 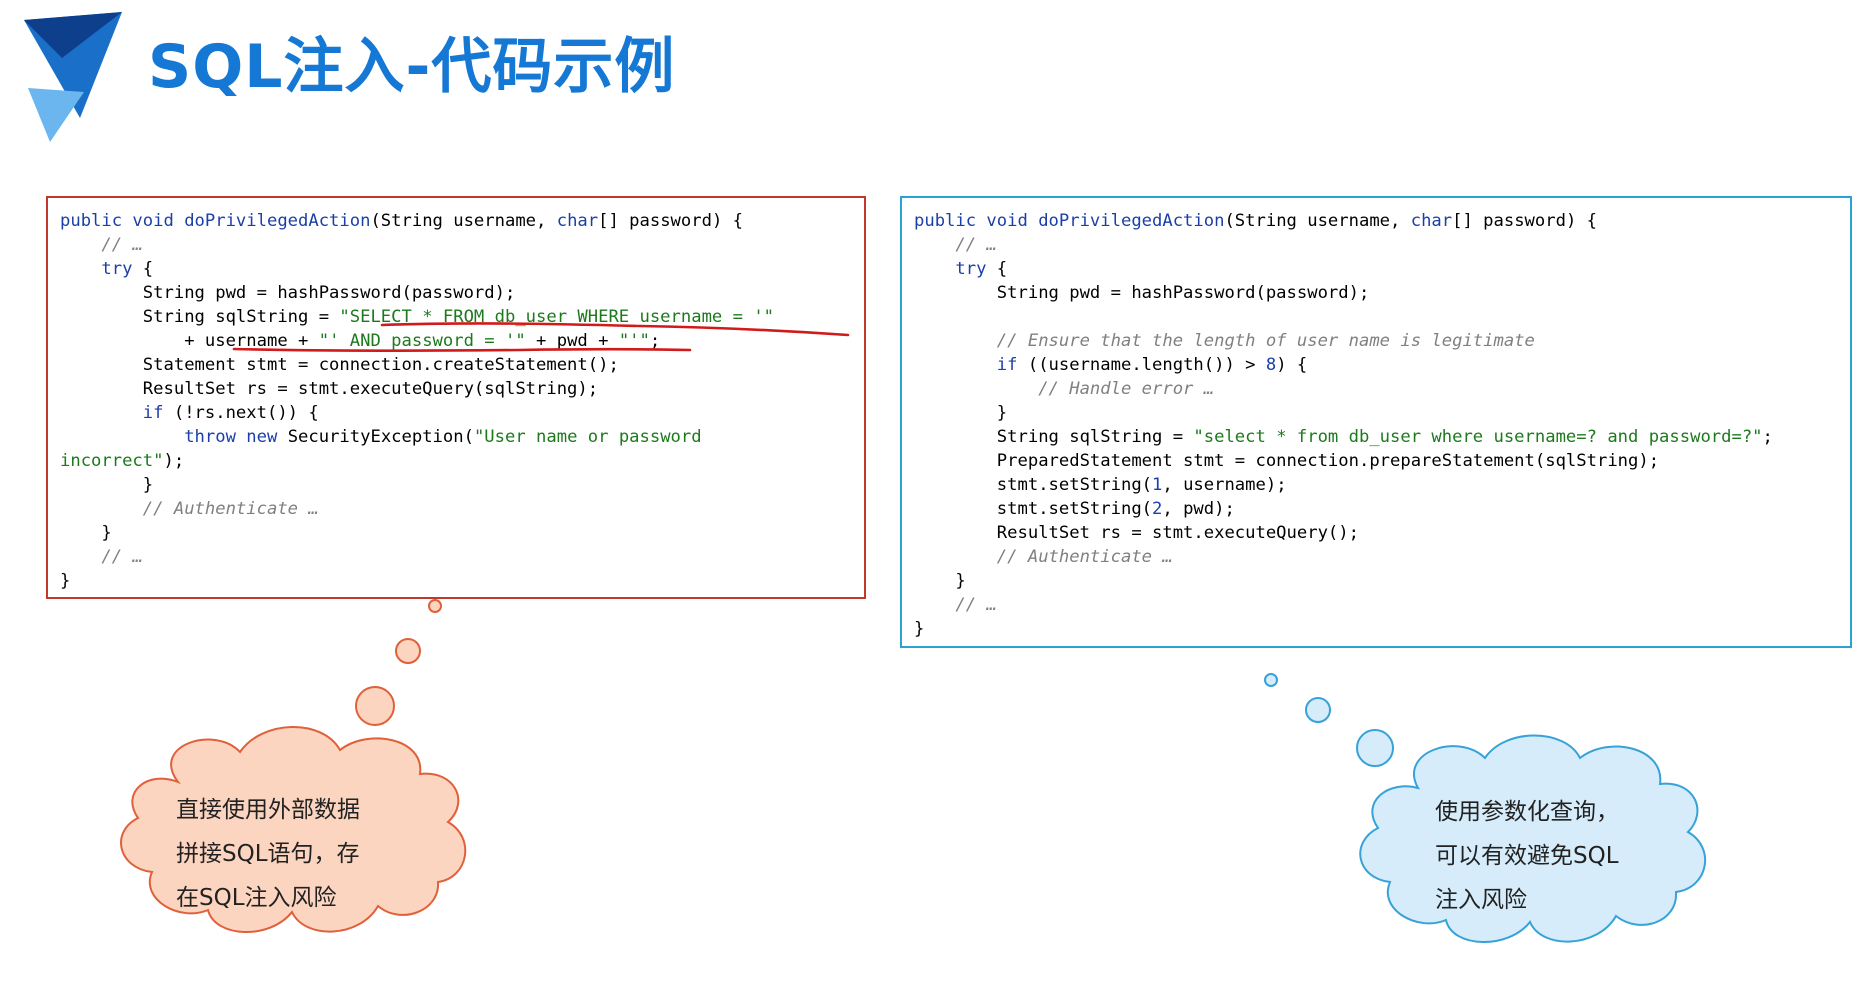 I want to click on page-title: SQL注入-代码示例, so click(x=412, y=67).